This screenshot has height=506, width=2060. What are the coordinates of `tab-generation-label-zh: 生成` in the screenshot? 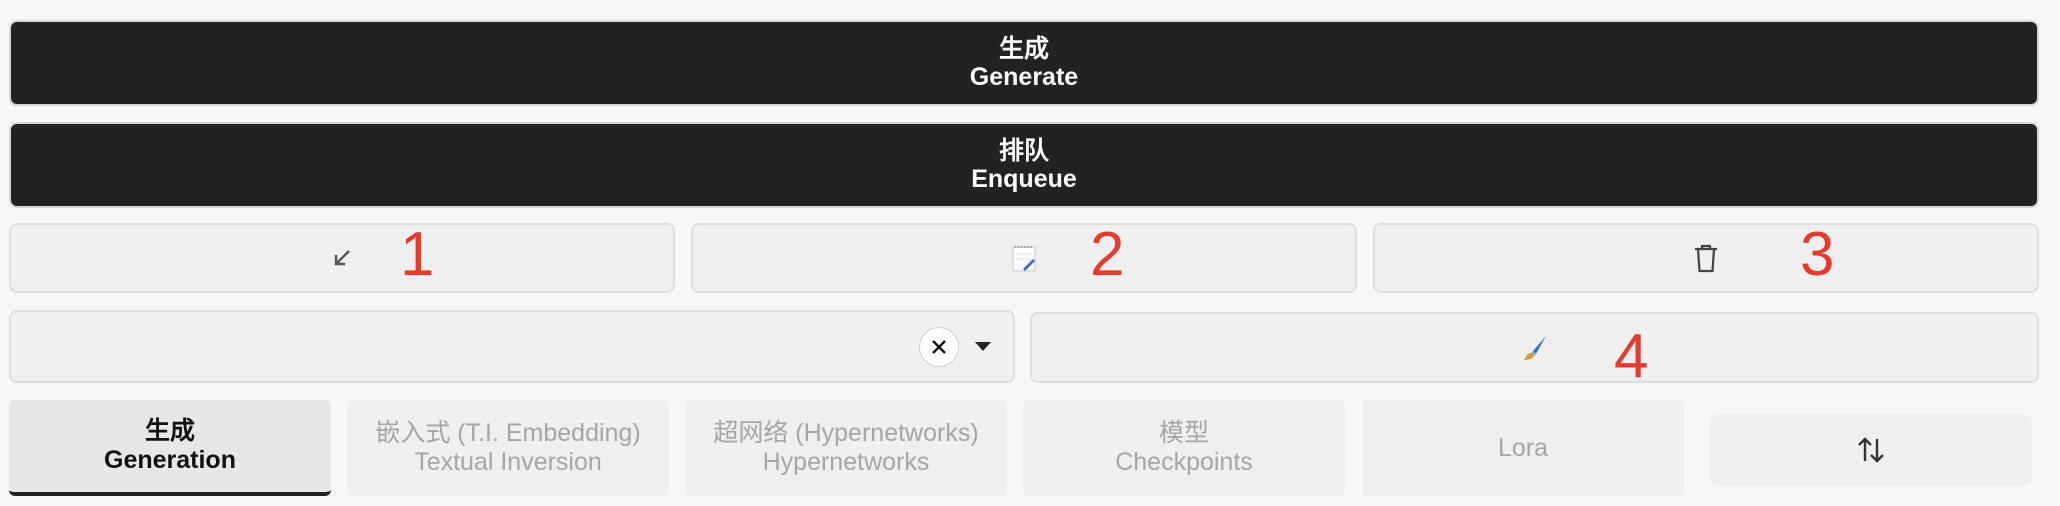 It's located at (169, 431).